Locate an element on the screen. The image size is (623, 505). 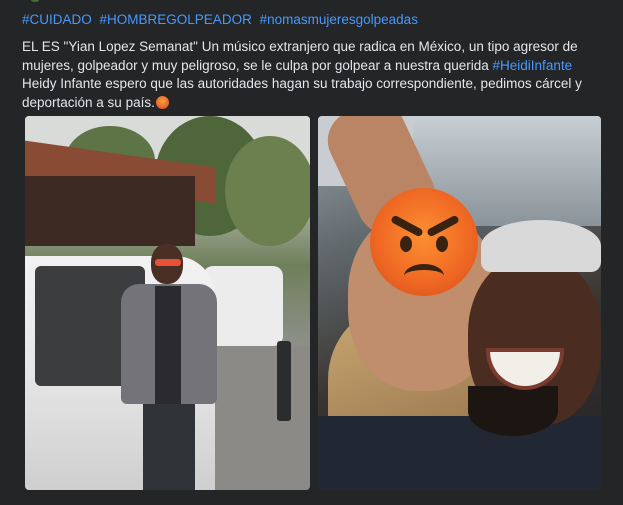
hashtag-cuidado: #CUIDADO is located at coordinates (57, 19).